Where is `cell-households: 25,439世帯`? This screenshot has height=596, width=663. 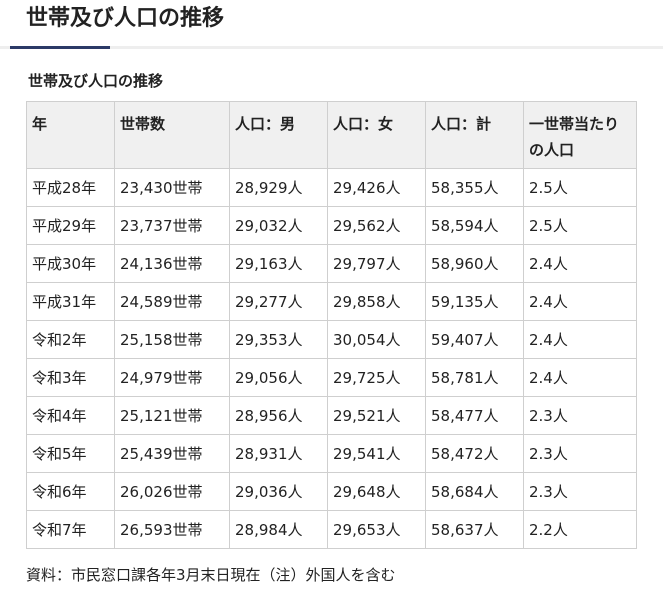 cell-households: 25,439世帯 is located at coordinates (172, 453).